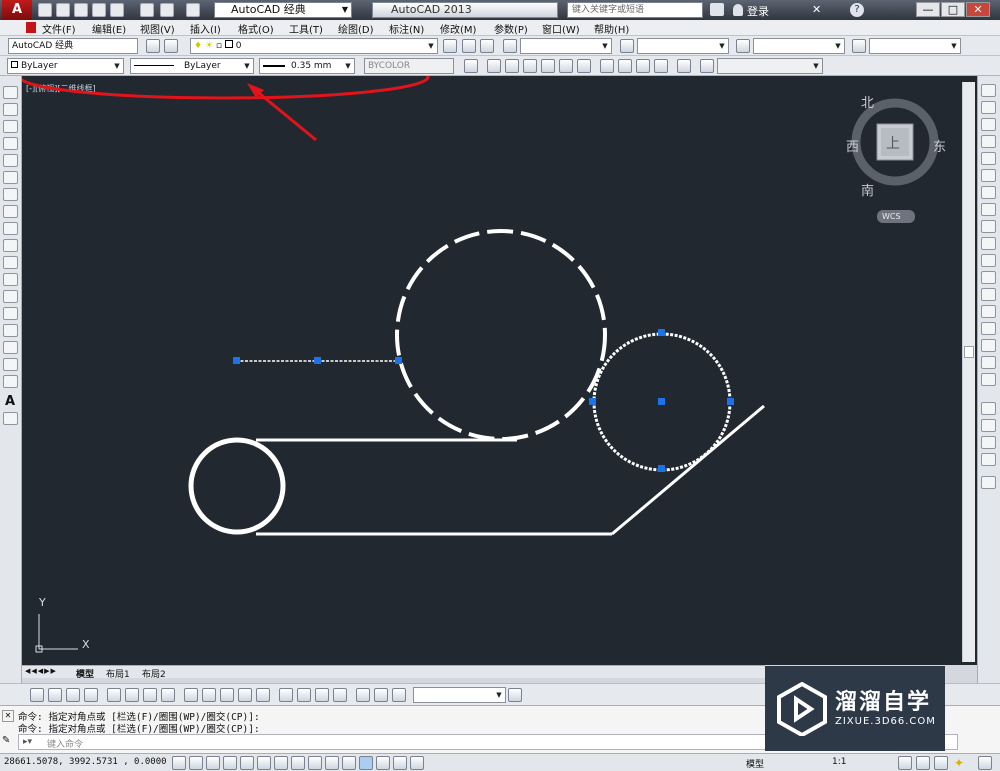  Describe the element at coordinates (10, 177) in the screenshot. I see `arc-icon` at that location.